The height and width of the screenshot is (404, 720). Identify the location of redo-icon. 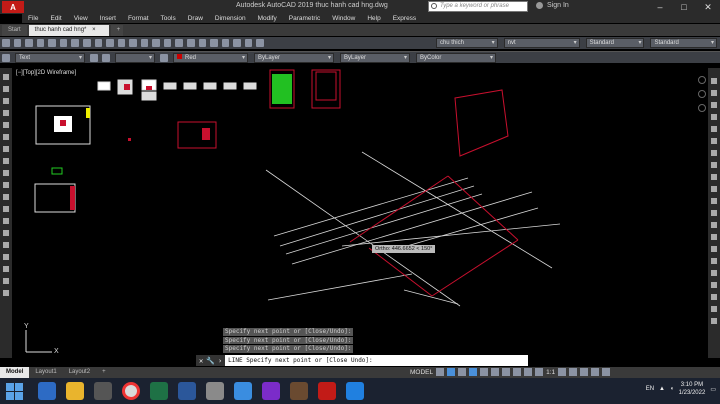
(133, 43).